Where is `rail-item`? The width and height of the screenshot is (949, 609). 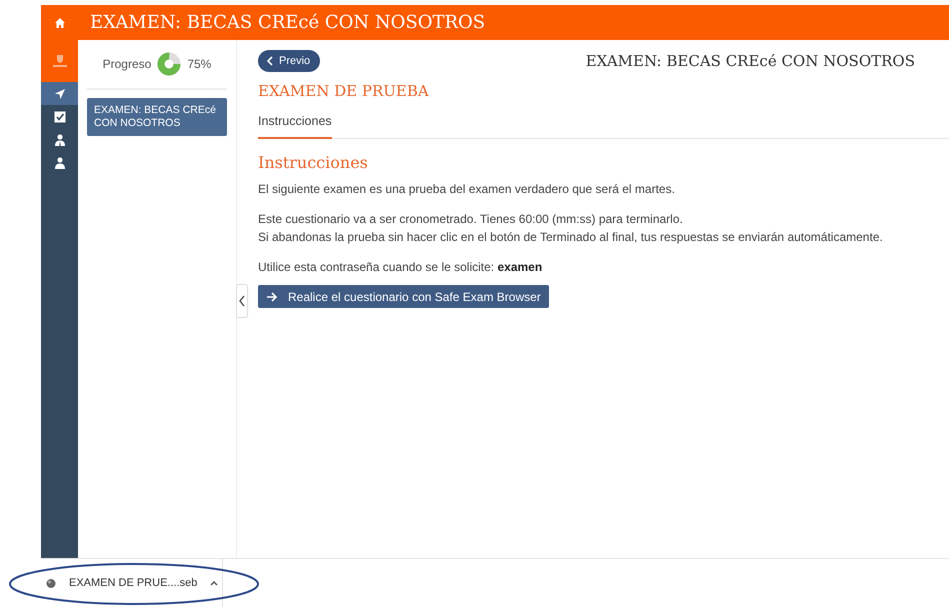 rail-item is located at coordinates (59, 93).